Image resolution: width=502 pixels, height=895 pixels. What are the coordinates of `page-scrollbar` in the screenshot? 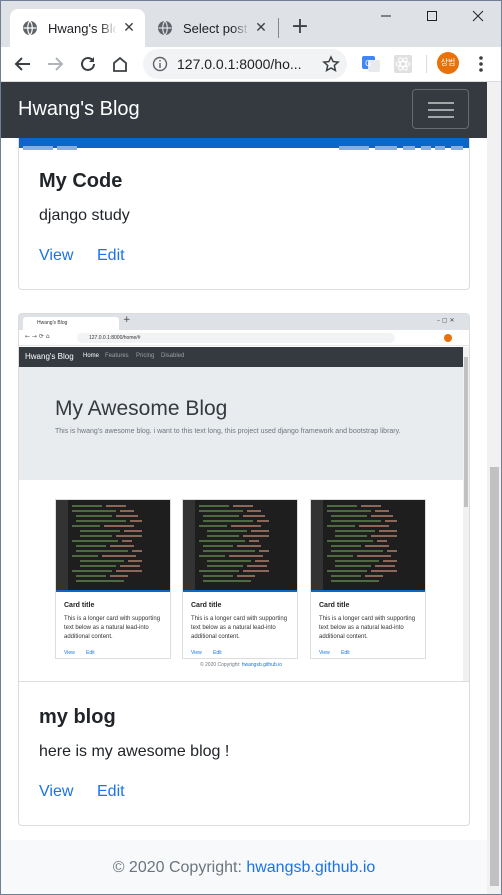 It's located at (494, 488).